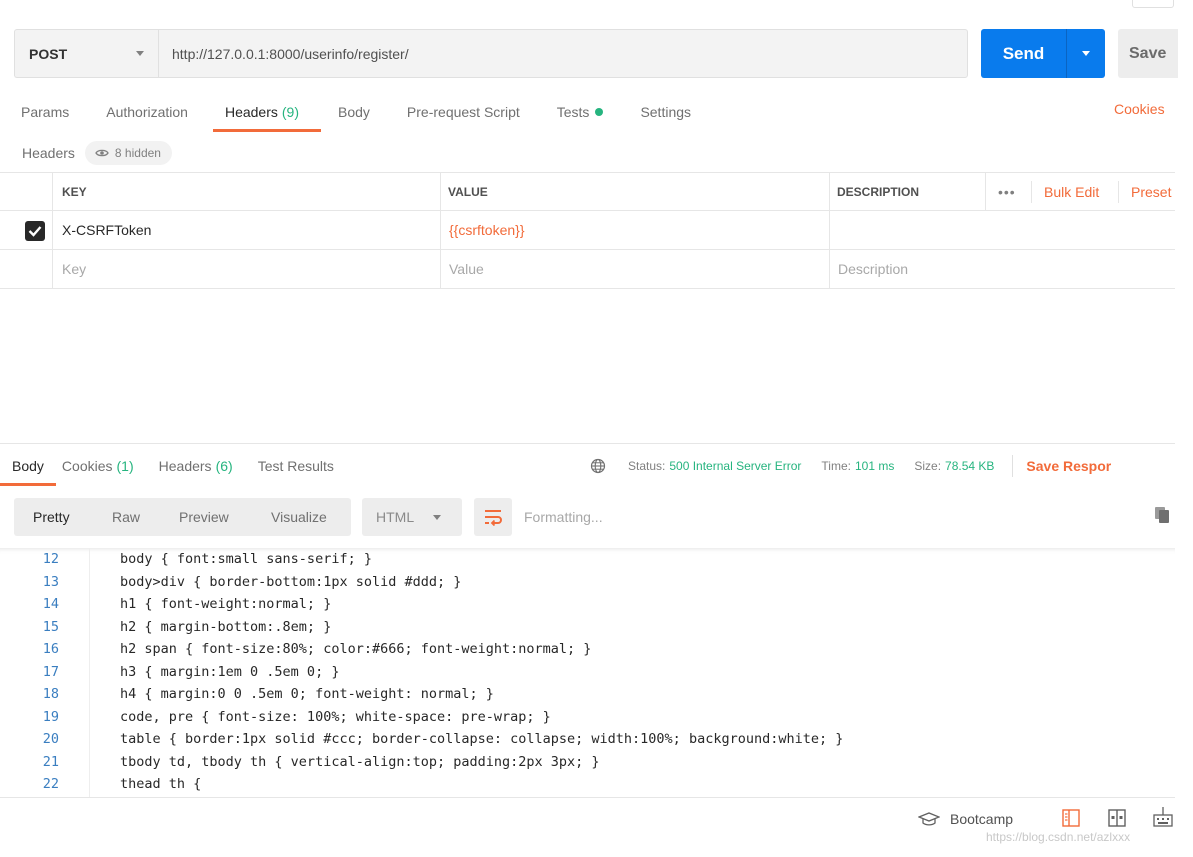  What do you see at coordinates (137, 153) in the screenshot?
I see `hidden-headers-count: 8 hidden` at bounding box center [137, 153].